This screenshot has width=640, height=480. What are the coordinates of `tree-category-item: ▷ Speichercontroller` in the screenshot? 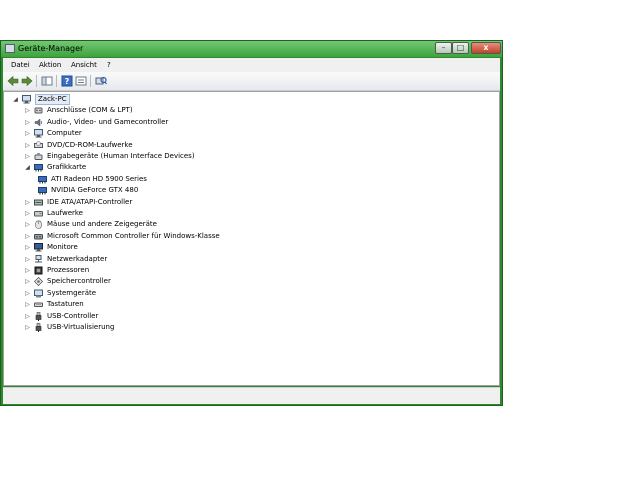 It's located at (249, 281).